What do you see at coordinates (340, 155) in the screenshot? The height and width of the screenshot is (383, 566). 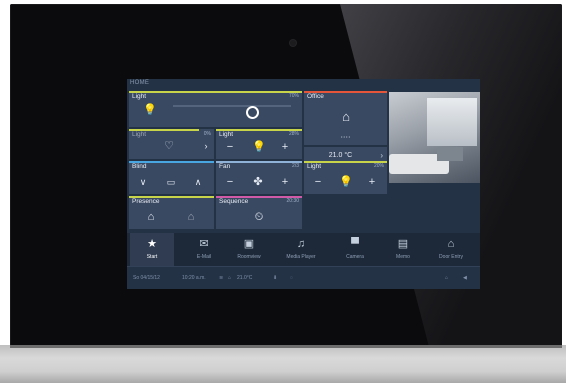 I see `temperature-value: 21.0 °C` at bounding box center [340, 155].